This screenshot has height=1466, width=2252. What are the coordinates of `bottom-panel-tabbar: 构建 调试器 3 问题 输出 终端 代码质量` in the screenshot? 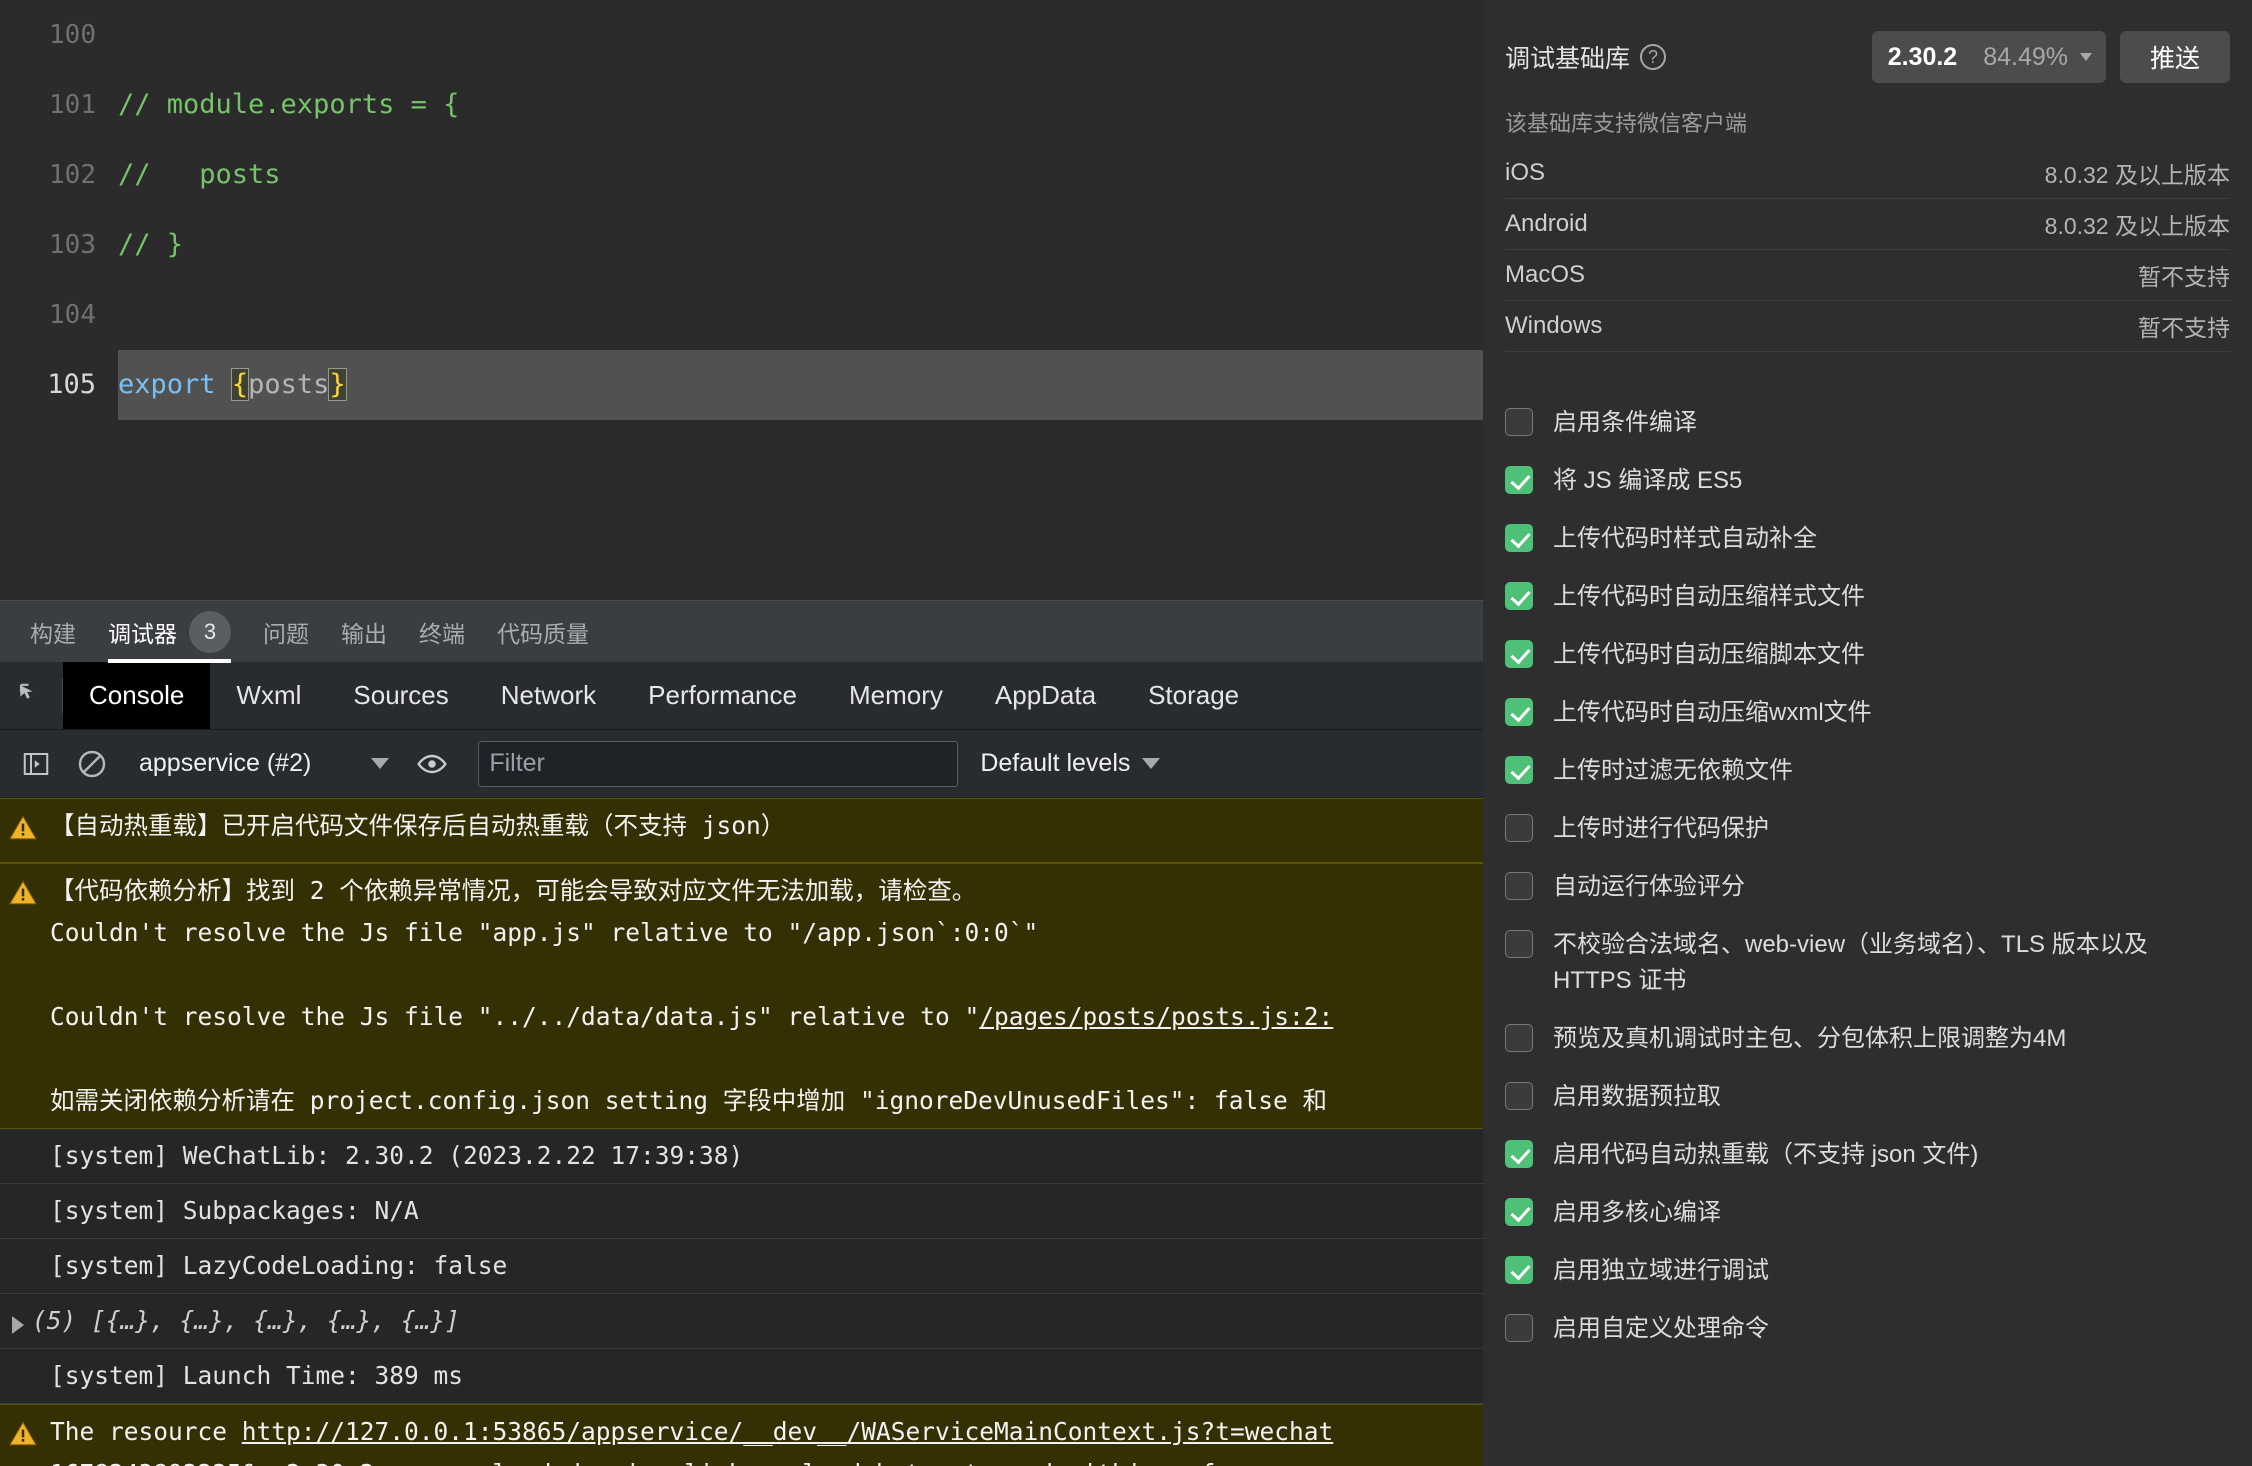 It's located at (741, 631).